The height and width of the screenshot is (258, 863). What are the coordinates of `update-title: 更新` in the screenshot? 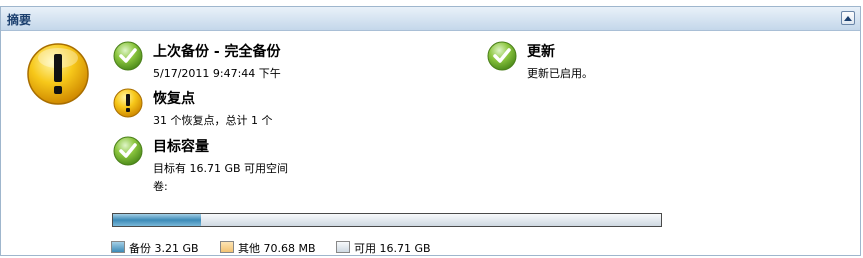 It's located at (541, 52).